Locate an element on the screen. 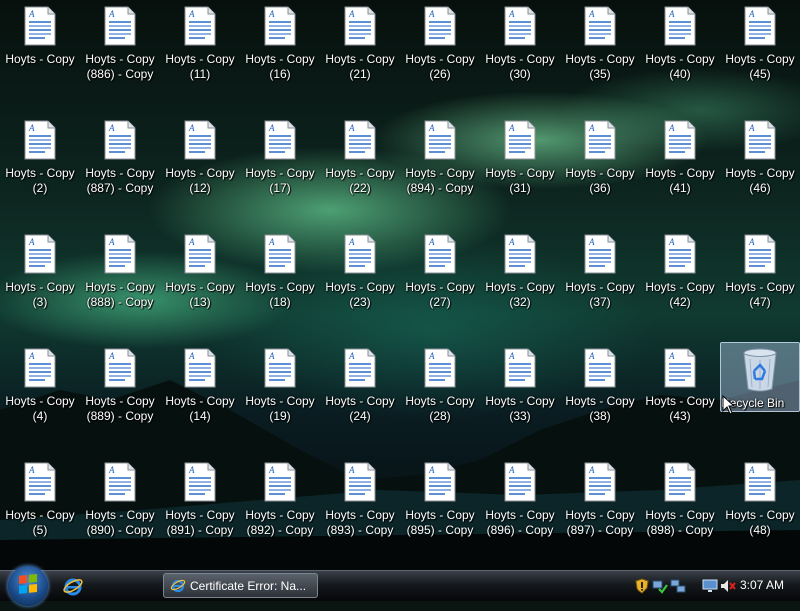 This screenshot has width=800, height=611. mouse-cursor-icon is located at coordinates (729, 405).